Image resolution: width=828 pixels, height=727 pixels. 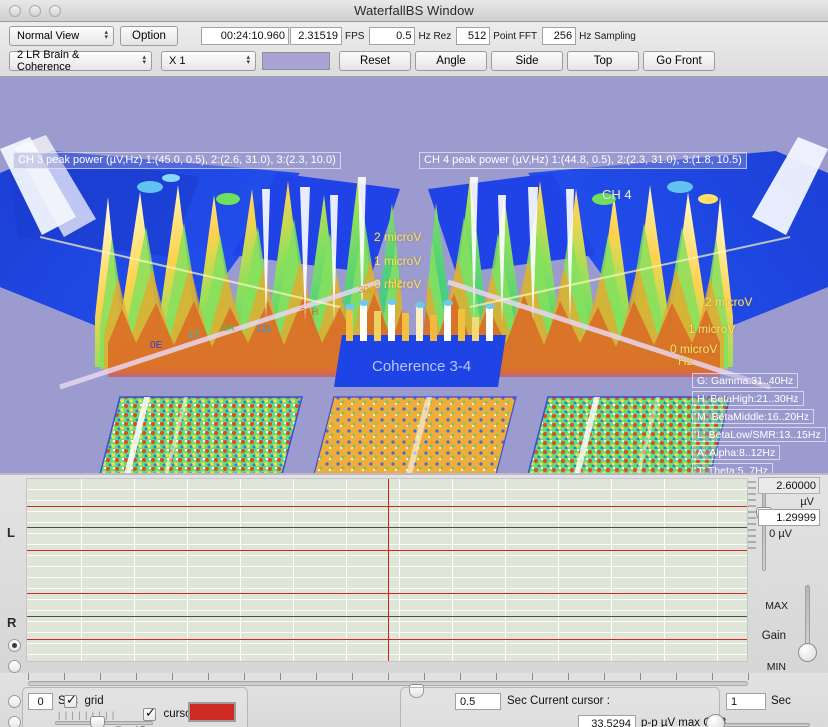 I want to click on max-time-slider-knob, so click(x=715, y=720).